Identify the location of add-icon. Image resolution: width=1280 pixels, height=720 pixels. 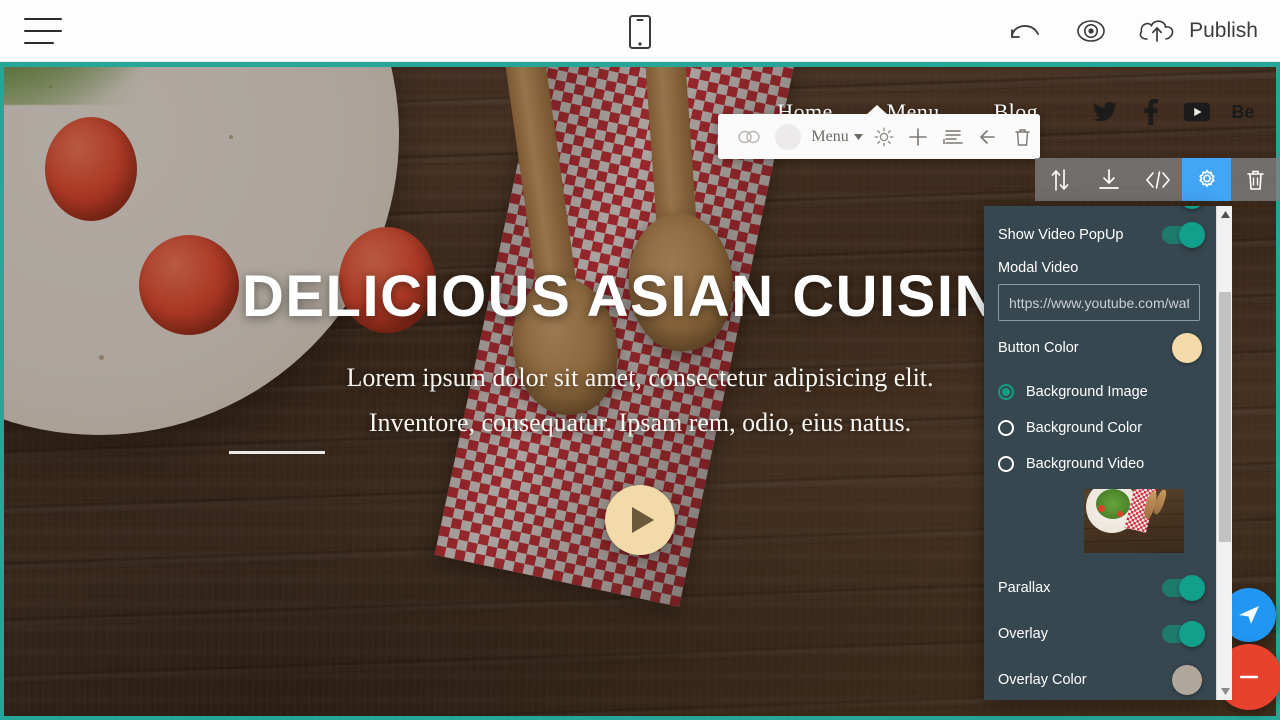
(918, 136).